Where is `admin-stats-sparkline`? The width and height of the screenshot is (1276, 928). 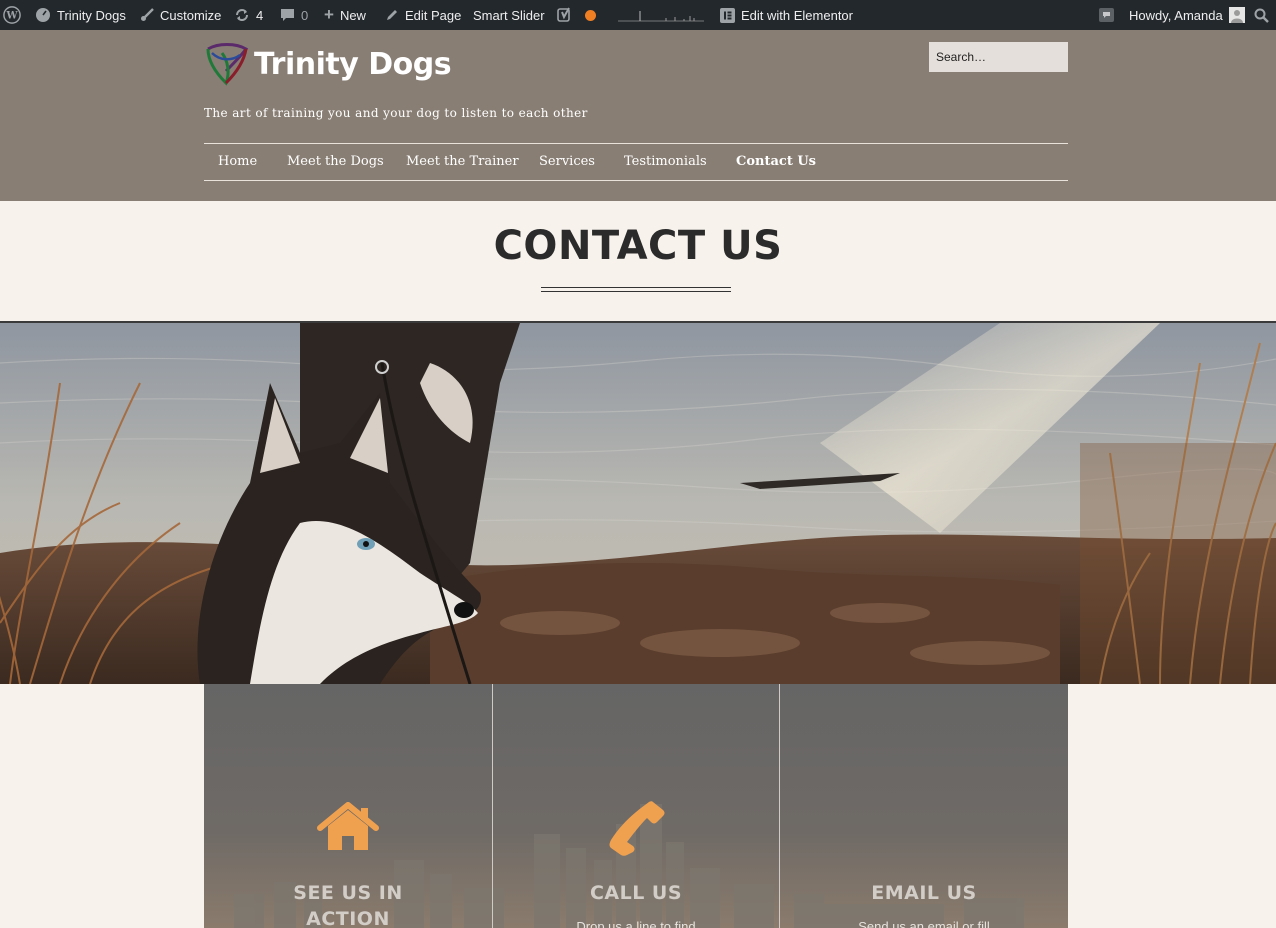
admin-stats-sparkline is located at coordinates (661, 15).